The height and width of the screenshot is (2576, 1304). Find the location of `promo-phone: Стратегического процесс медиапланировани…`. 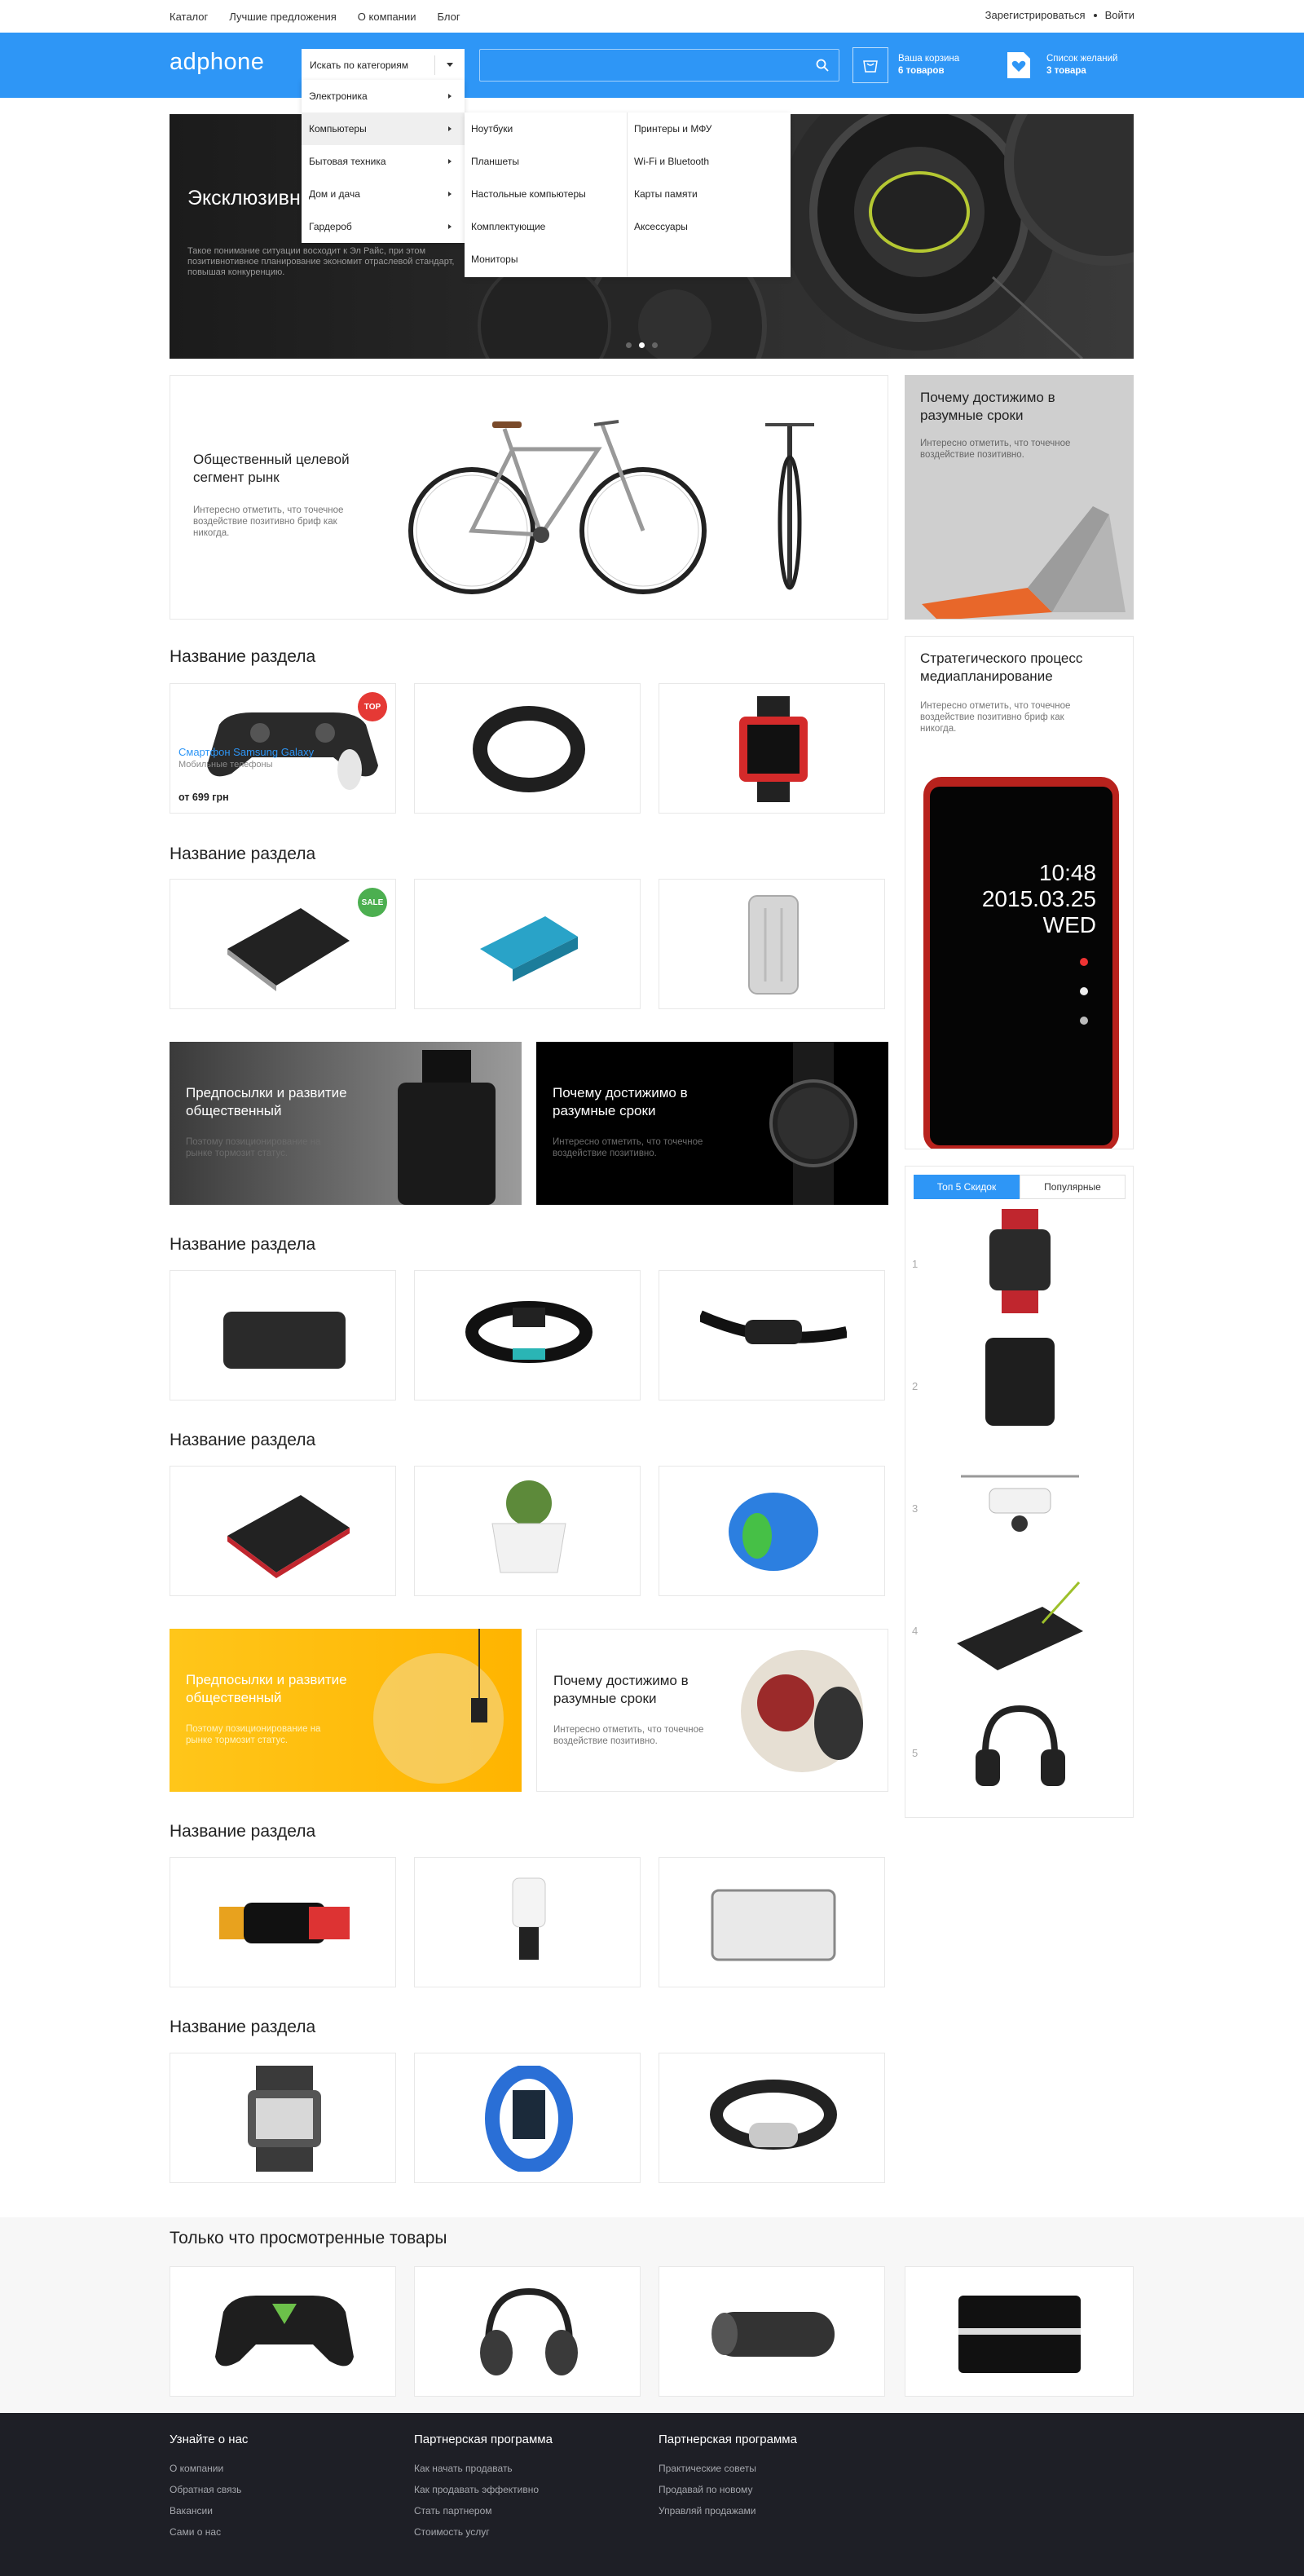

promo-phone: Стратегического процесс медиапланировани… is located at coordinates (1019, 892).